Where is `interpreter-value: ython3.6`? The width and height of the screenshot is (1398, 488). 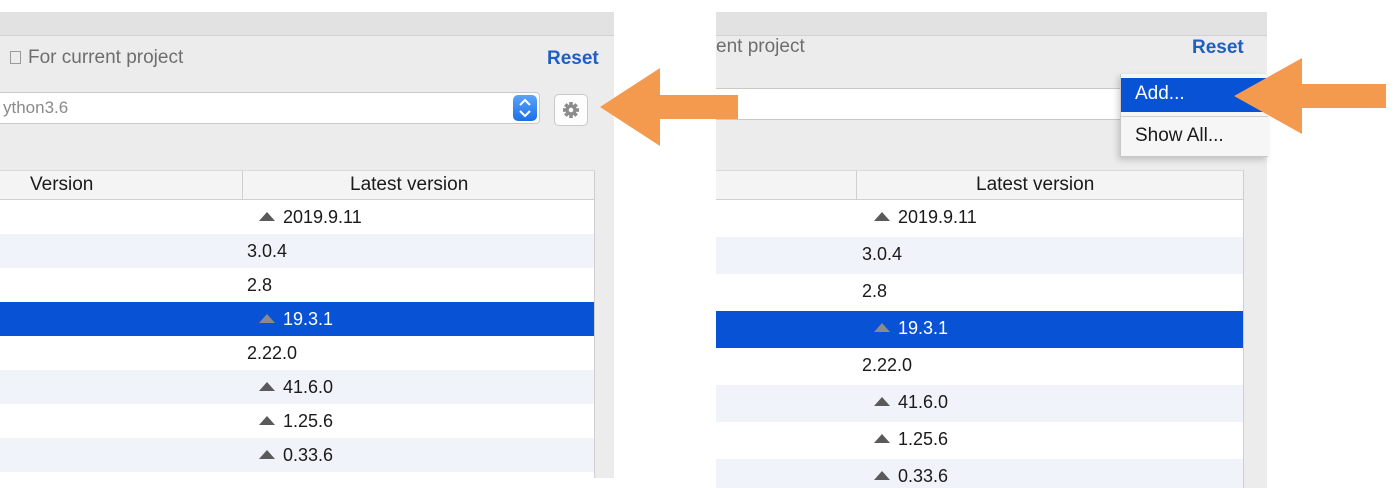
interpreter-value: ython3.6 is located at coordinates (36, 107).